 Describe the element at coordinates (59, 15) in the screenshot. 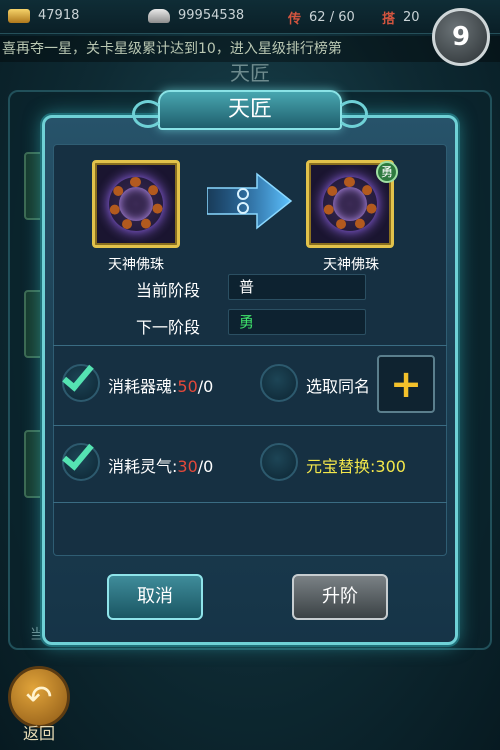

I see `gold-amount: 47918` at that location.